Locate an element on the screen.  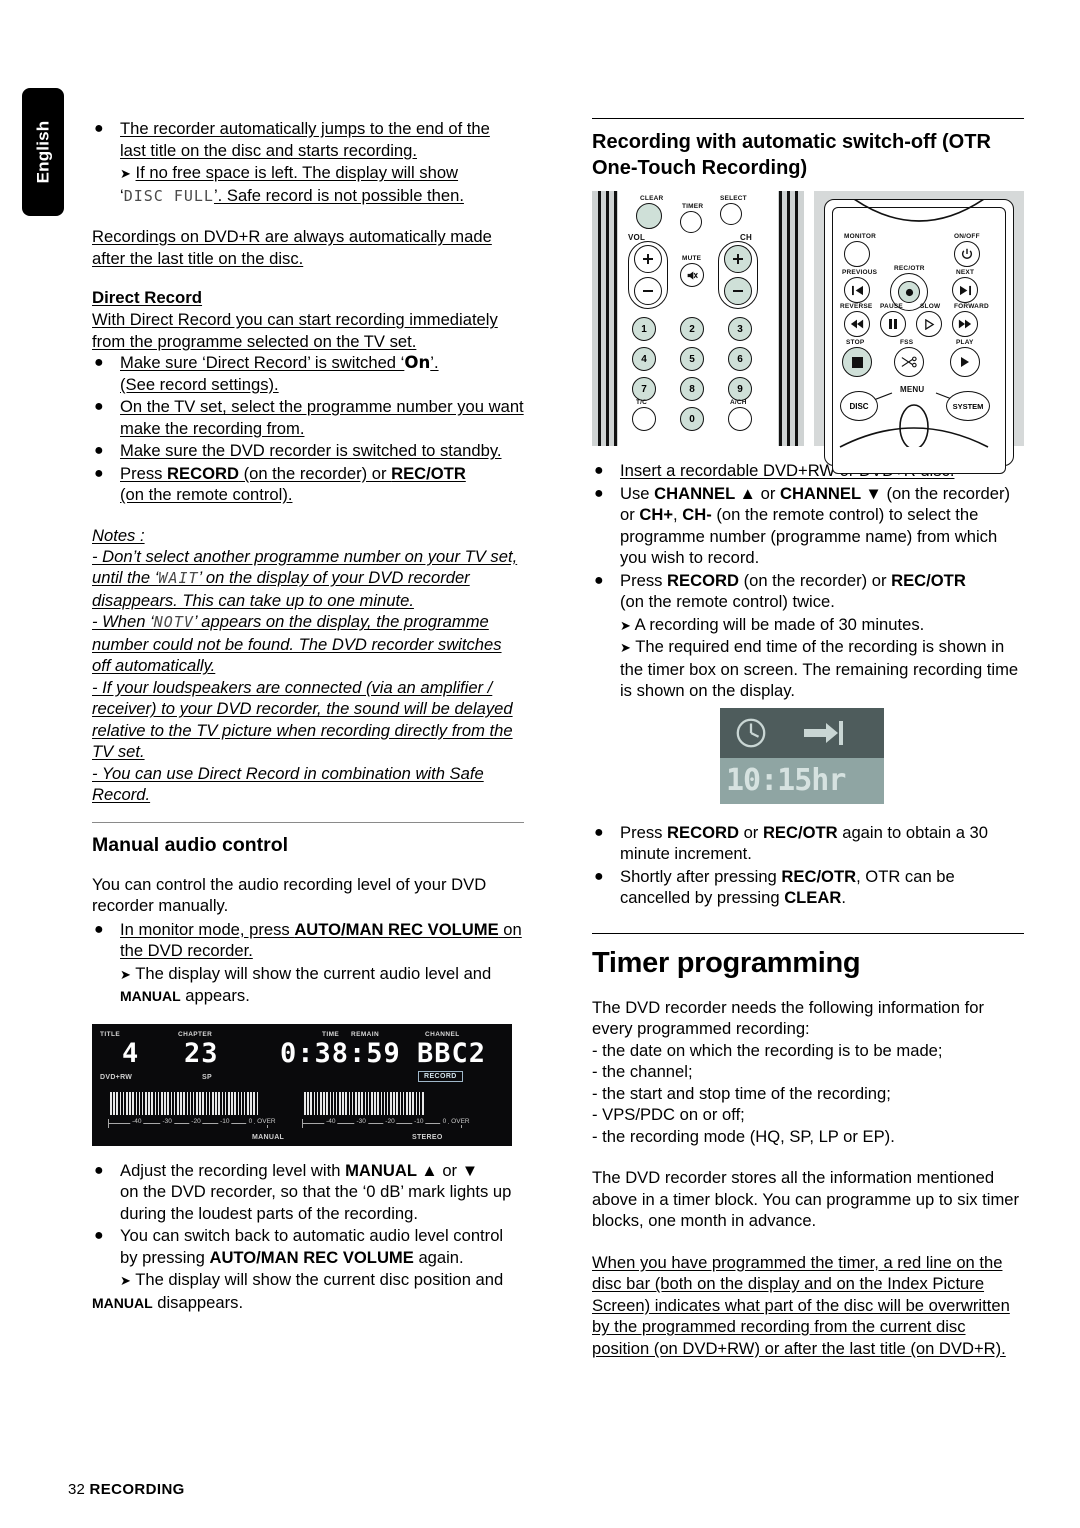
vfd-scale-tick: OVER is located at coordinates (266, 1121).